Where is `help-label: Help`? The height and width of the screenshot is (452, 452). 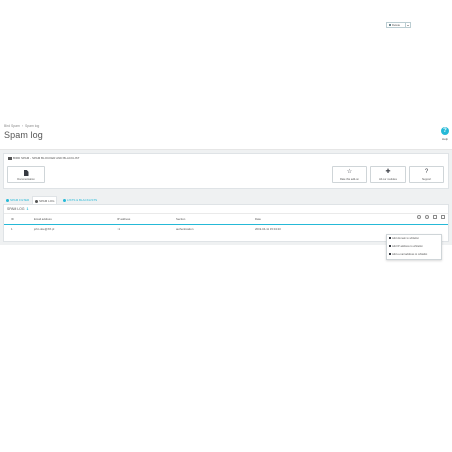 help-label: Help is located at coordinates (445, 139).